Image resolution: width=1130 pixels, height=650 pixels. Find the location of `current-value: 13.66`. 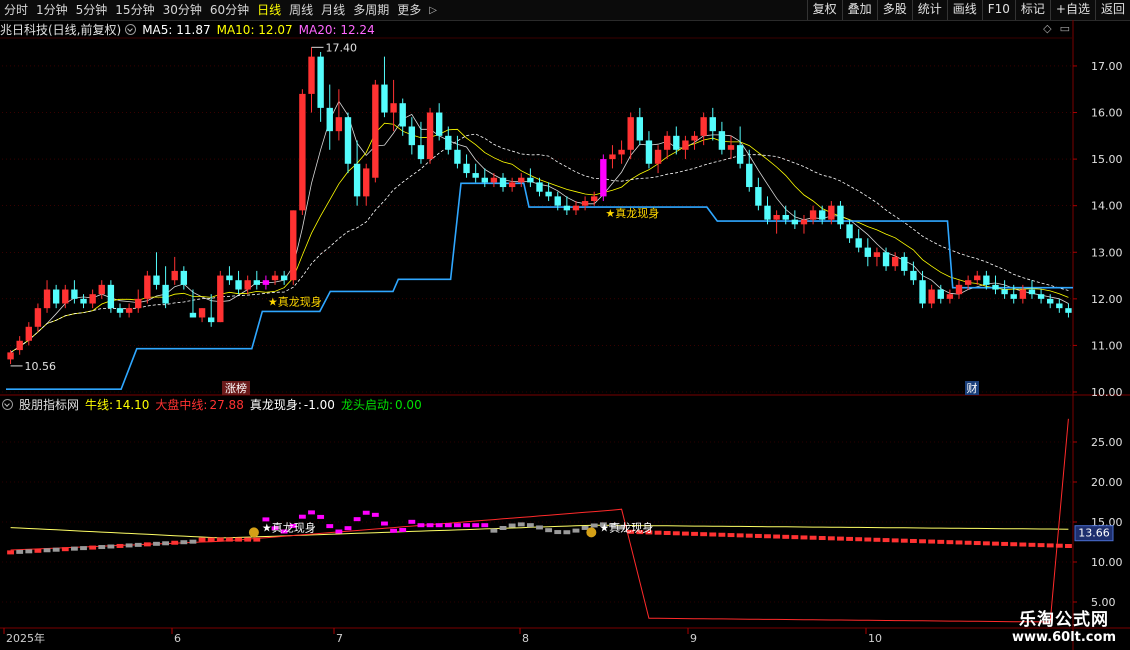

current-value: 13.66 is located at coordinates (1094, 533).